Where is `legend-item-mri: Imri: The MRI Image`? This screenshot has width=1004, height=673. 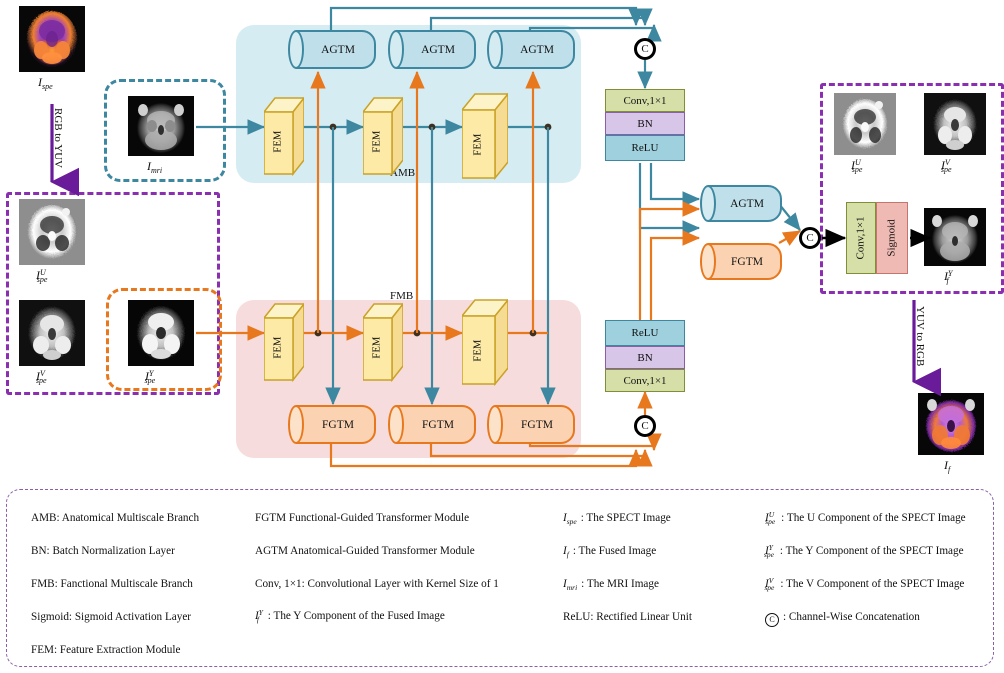 legend-item-mri: Imri: The MRI Image is located at coordinates (611, 585).